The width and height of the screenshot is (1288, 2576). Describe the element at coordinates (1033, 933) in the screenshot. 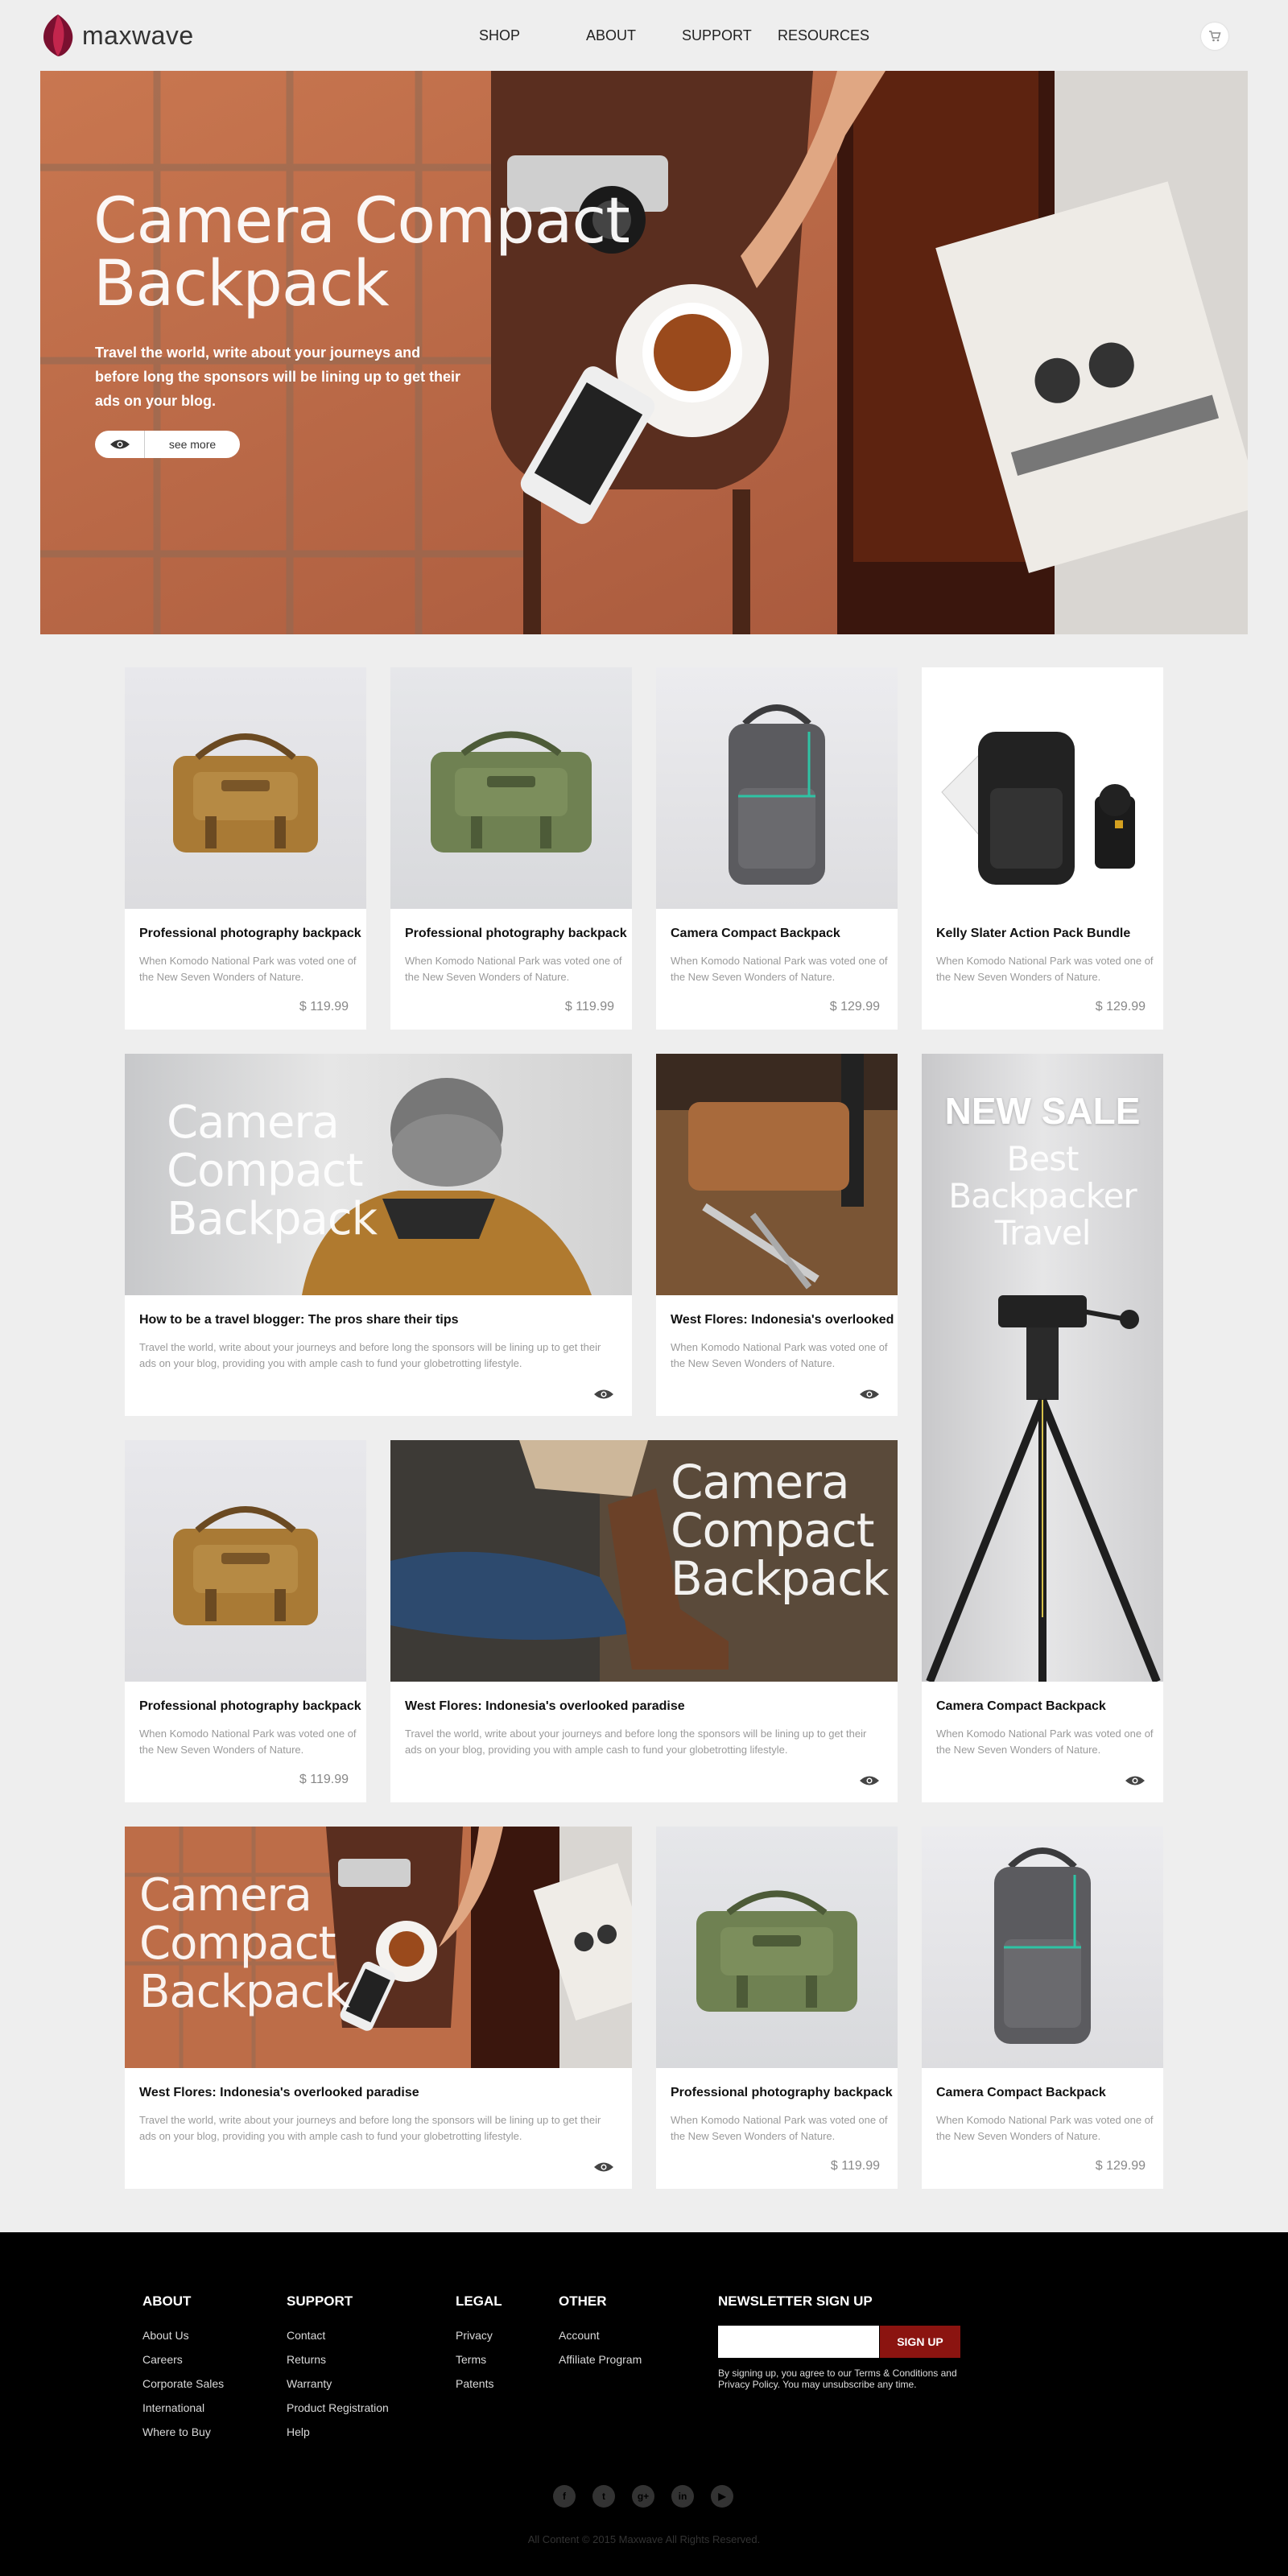

I see `product-title: Kelly Slater Action Pack Bundle` at that location.